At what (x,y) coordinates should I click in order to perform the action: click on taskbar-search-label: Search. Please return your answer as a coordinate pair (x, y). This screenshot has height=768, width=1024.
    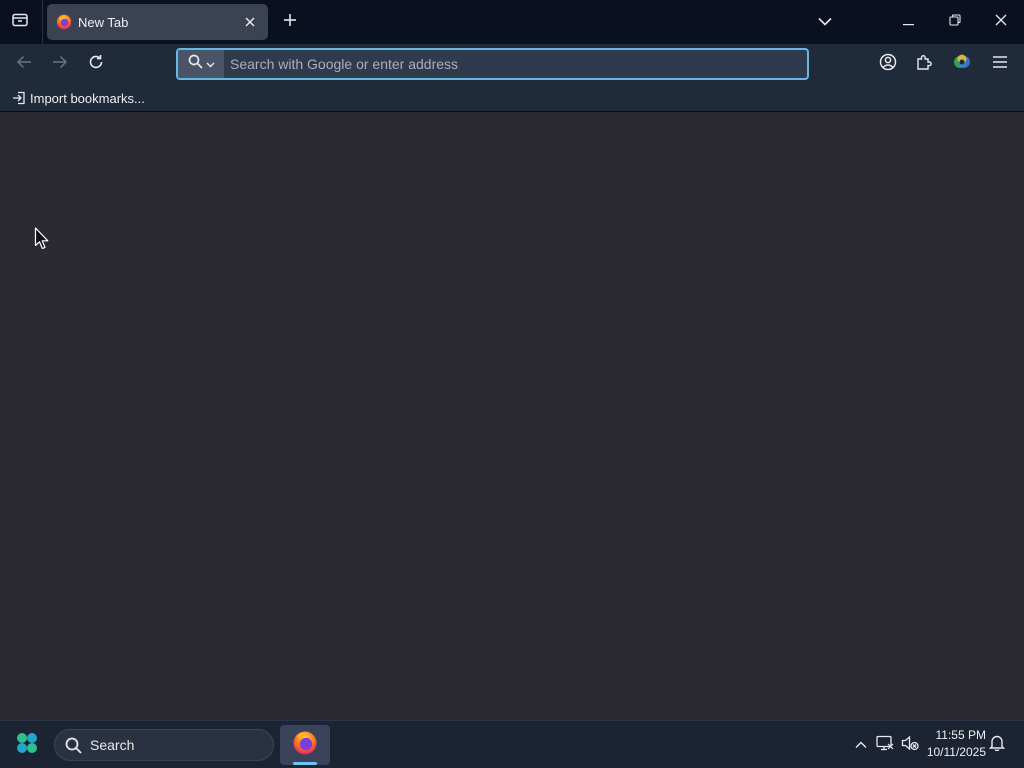
    Looking at the image, I should click on (112, 745).